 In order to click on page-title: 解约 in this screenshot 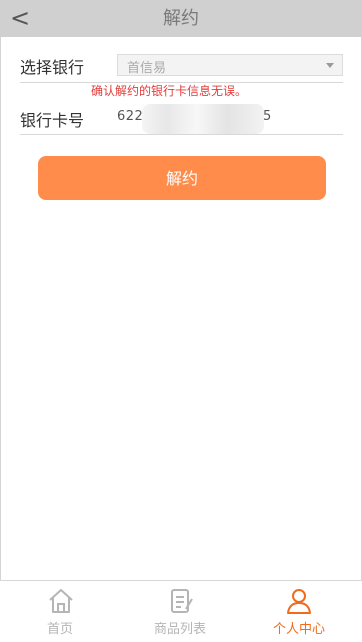, I will do `click(181, 18)`.